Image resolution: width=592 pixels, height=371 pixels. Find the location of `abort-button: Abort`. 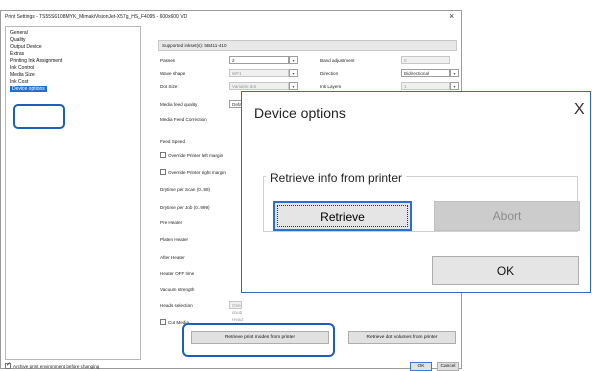

abort-button: Abort is located at coordinates (507, 216).